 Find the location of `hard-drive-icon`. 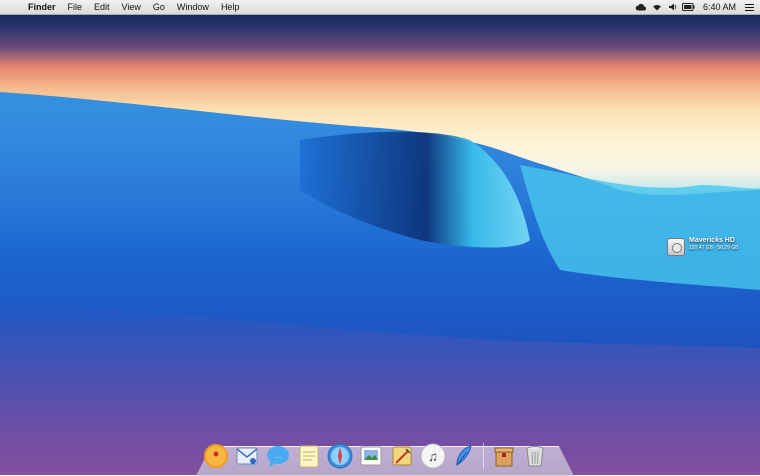

hard-drive-icon is located at coordinates (676, 247).